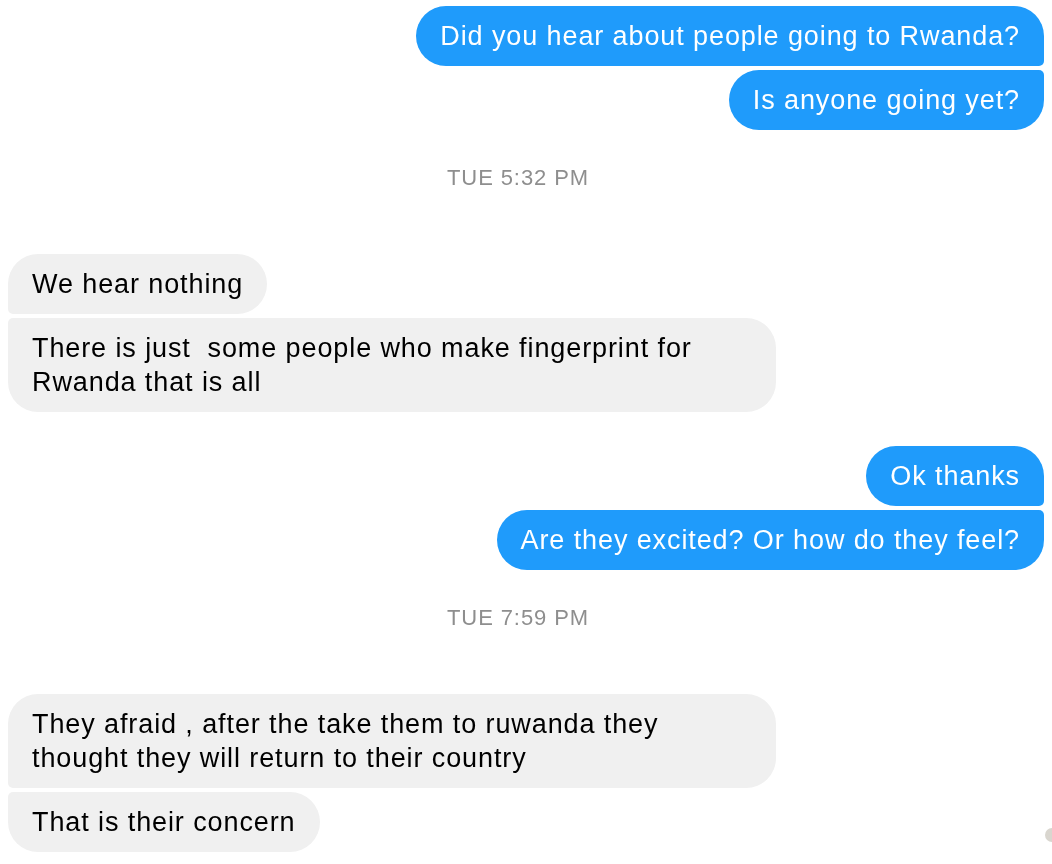 This screenshot has height=864, width=1052. Describe the element at coordinates (886, 100) in the screenshot. I see `sent-message-bubble: Is anyone going yet?` at that location.